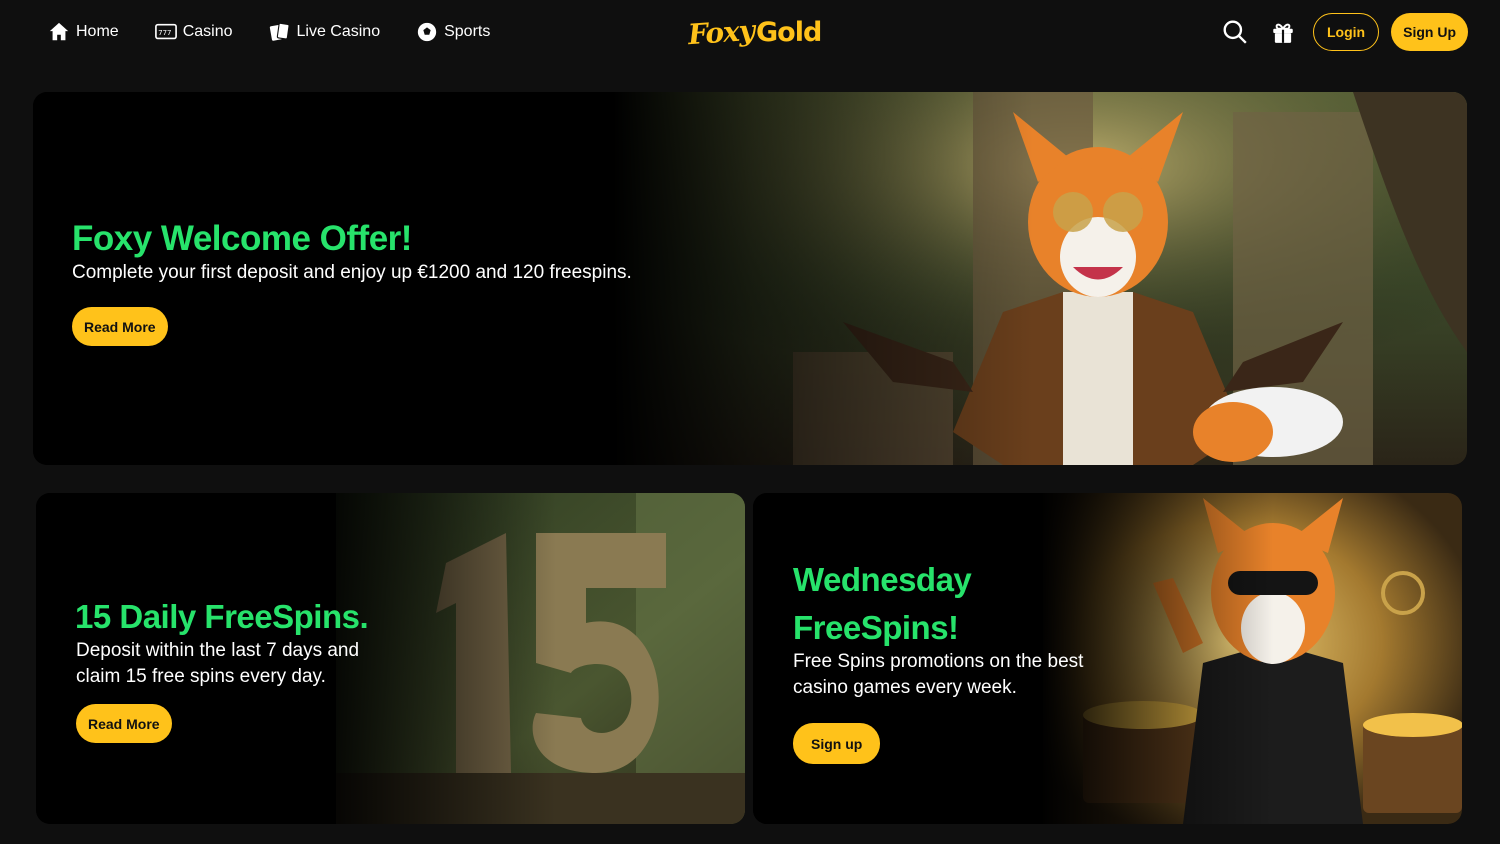 This screenshot has width=1500, height=844. I want to click on wednesday-title-line1: Wednesday, so click(882, 579).